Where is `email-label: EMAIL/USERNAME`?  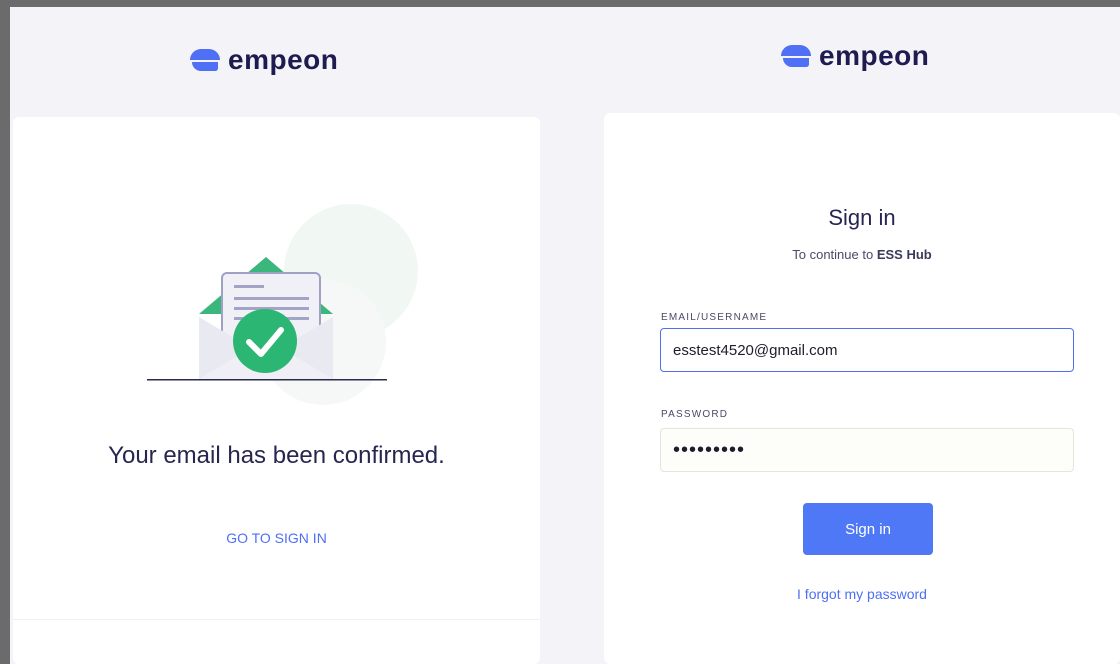
email-label: EMAIL/USERNAME is located at coordinates (714, 317).